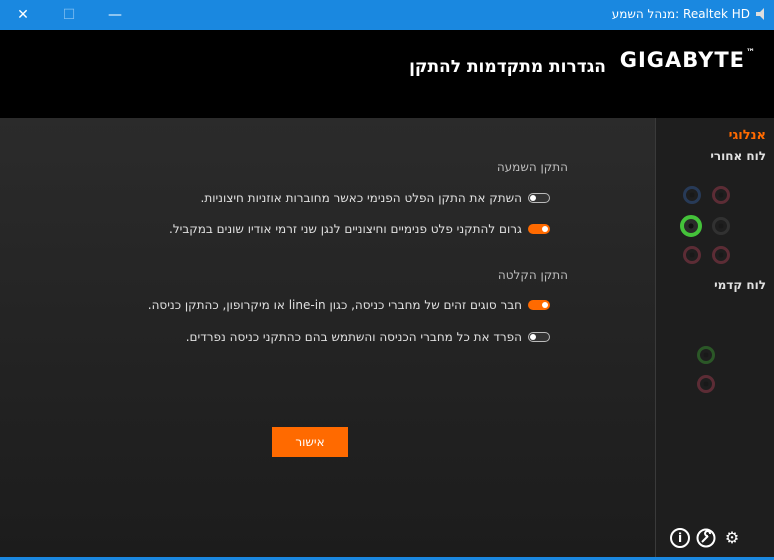 The height and width of the screenshot is (560, 774). What do you see at coordinates (692, 195) in the screenshot?
I see `back-jack-blue` at bounding box center [692, 195].